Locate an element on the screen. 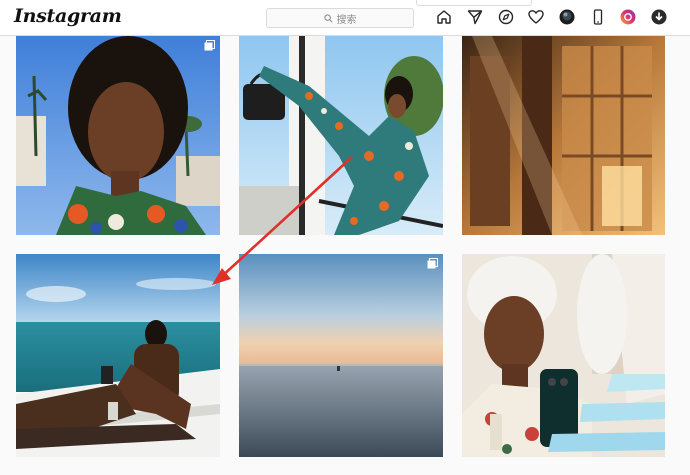  explore-icon is located at coordinates (506, 17).